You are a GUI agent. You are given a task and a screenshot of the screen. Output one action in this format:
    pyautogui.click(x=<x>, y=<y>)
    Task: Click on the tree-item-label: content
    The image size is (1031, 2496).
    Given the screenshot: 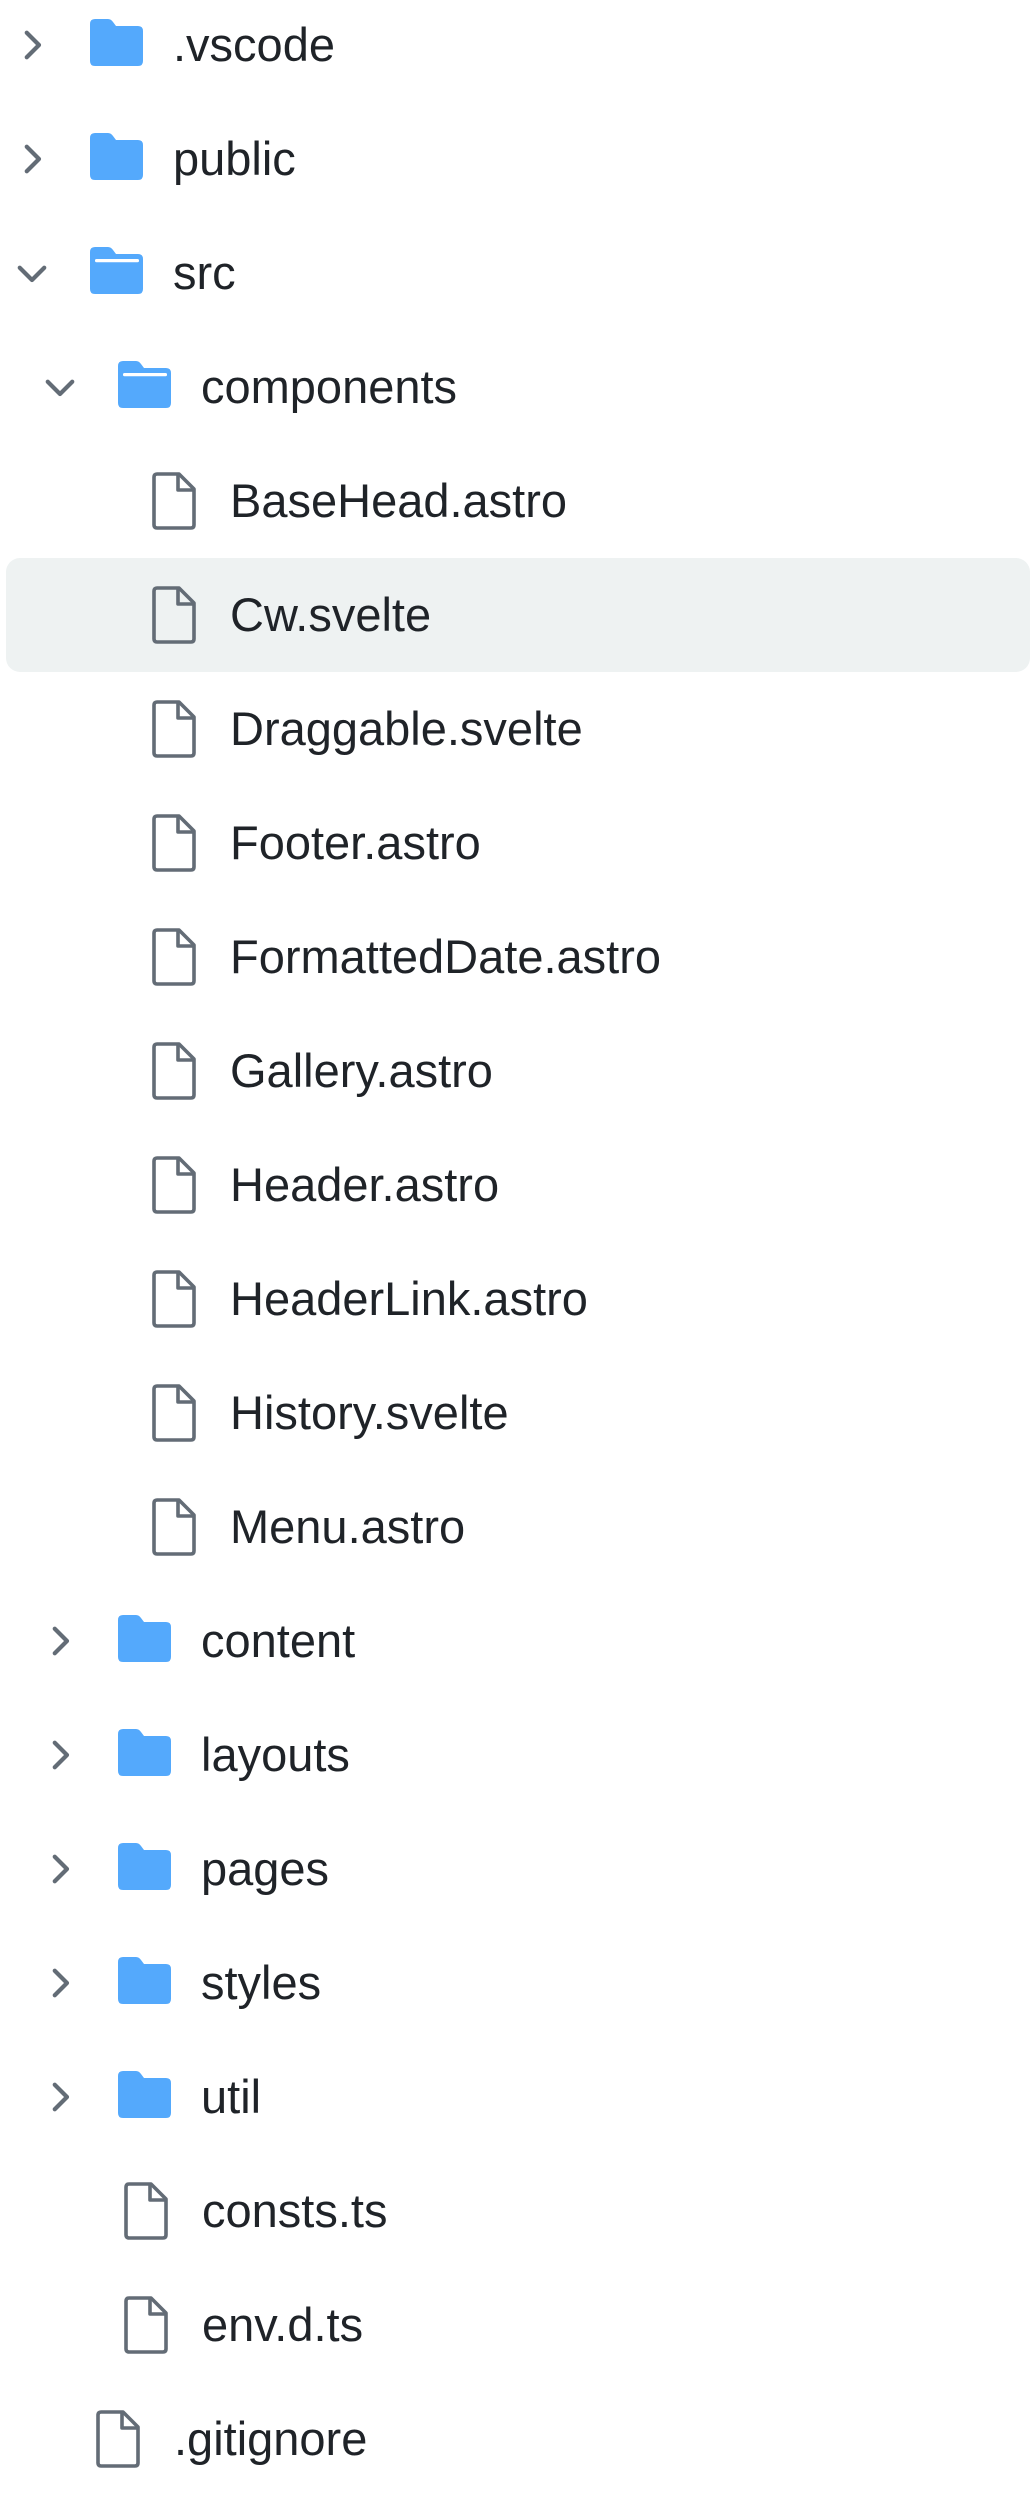 What is the action you would take?
    pyautogui.click(x=278, y=1640)
    